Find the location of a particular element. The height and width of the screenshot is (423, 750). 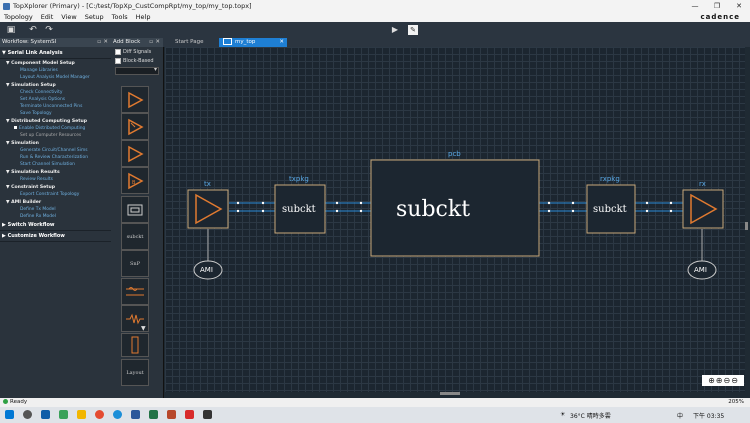

powerpoint-icon is located at coordinates (171, 414).